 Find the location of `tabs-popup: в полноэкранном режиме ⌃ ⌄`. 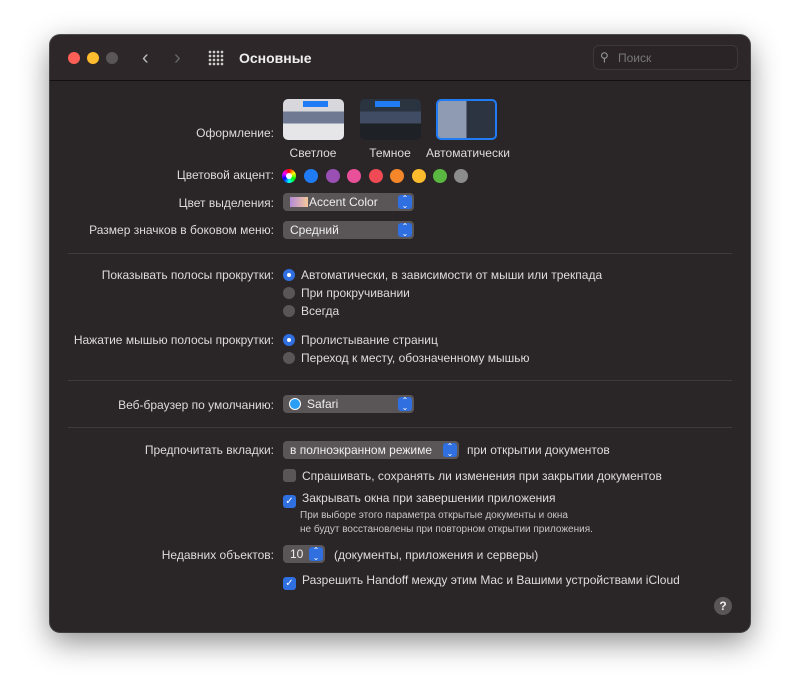

tabs-popup: в полноэкранном режиме ⌃ ⌄ is located at coordinates (371, 450).